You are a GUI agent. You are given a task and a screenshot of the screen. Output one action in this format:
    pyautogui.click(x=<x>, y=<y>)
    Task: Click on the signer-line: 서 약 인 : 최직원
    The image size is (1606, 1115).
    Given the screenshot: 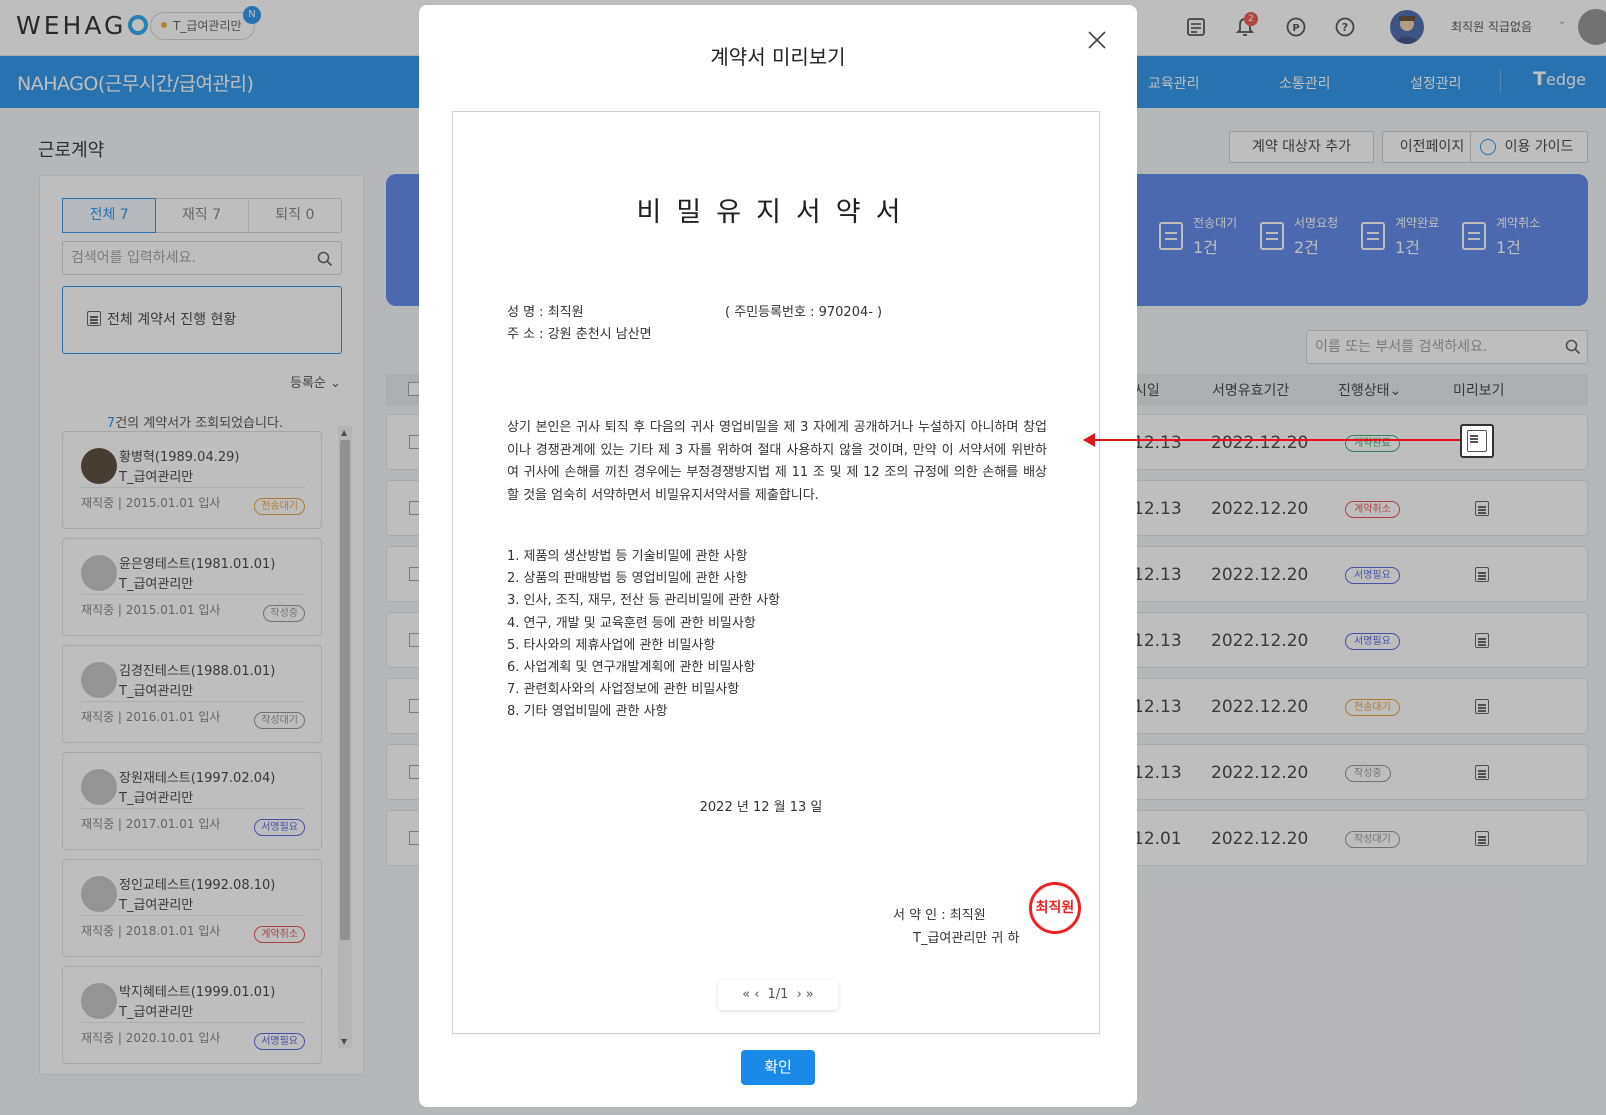 What is the action you would take?
    pyautogui.click(x=939, y=915)
    